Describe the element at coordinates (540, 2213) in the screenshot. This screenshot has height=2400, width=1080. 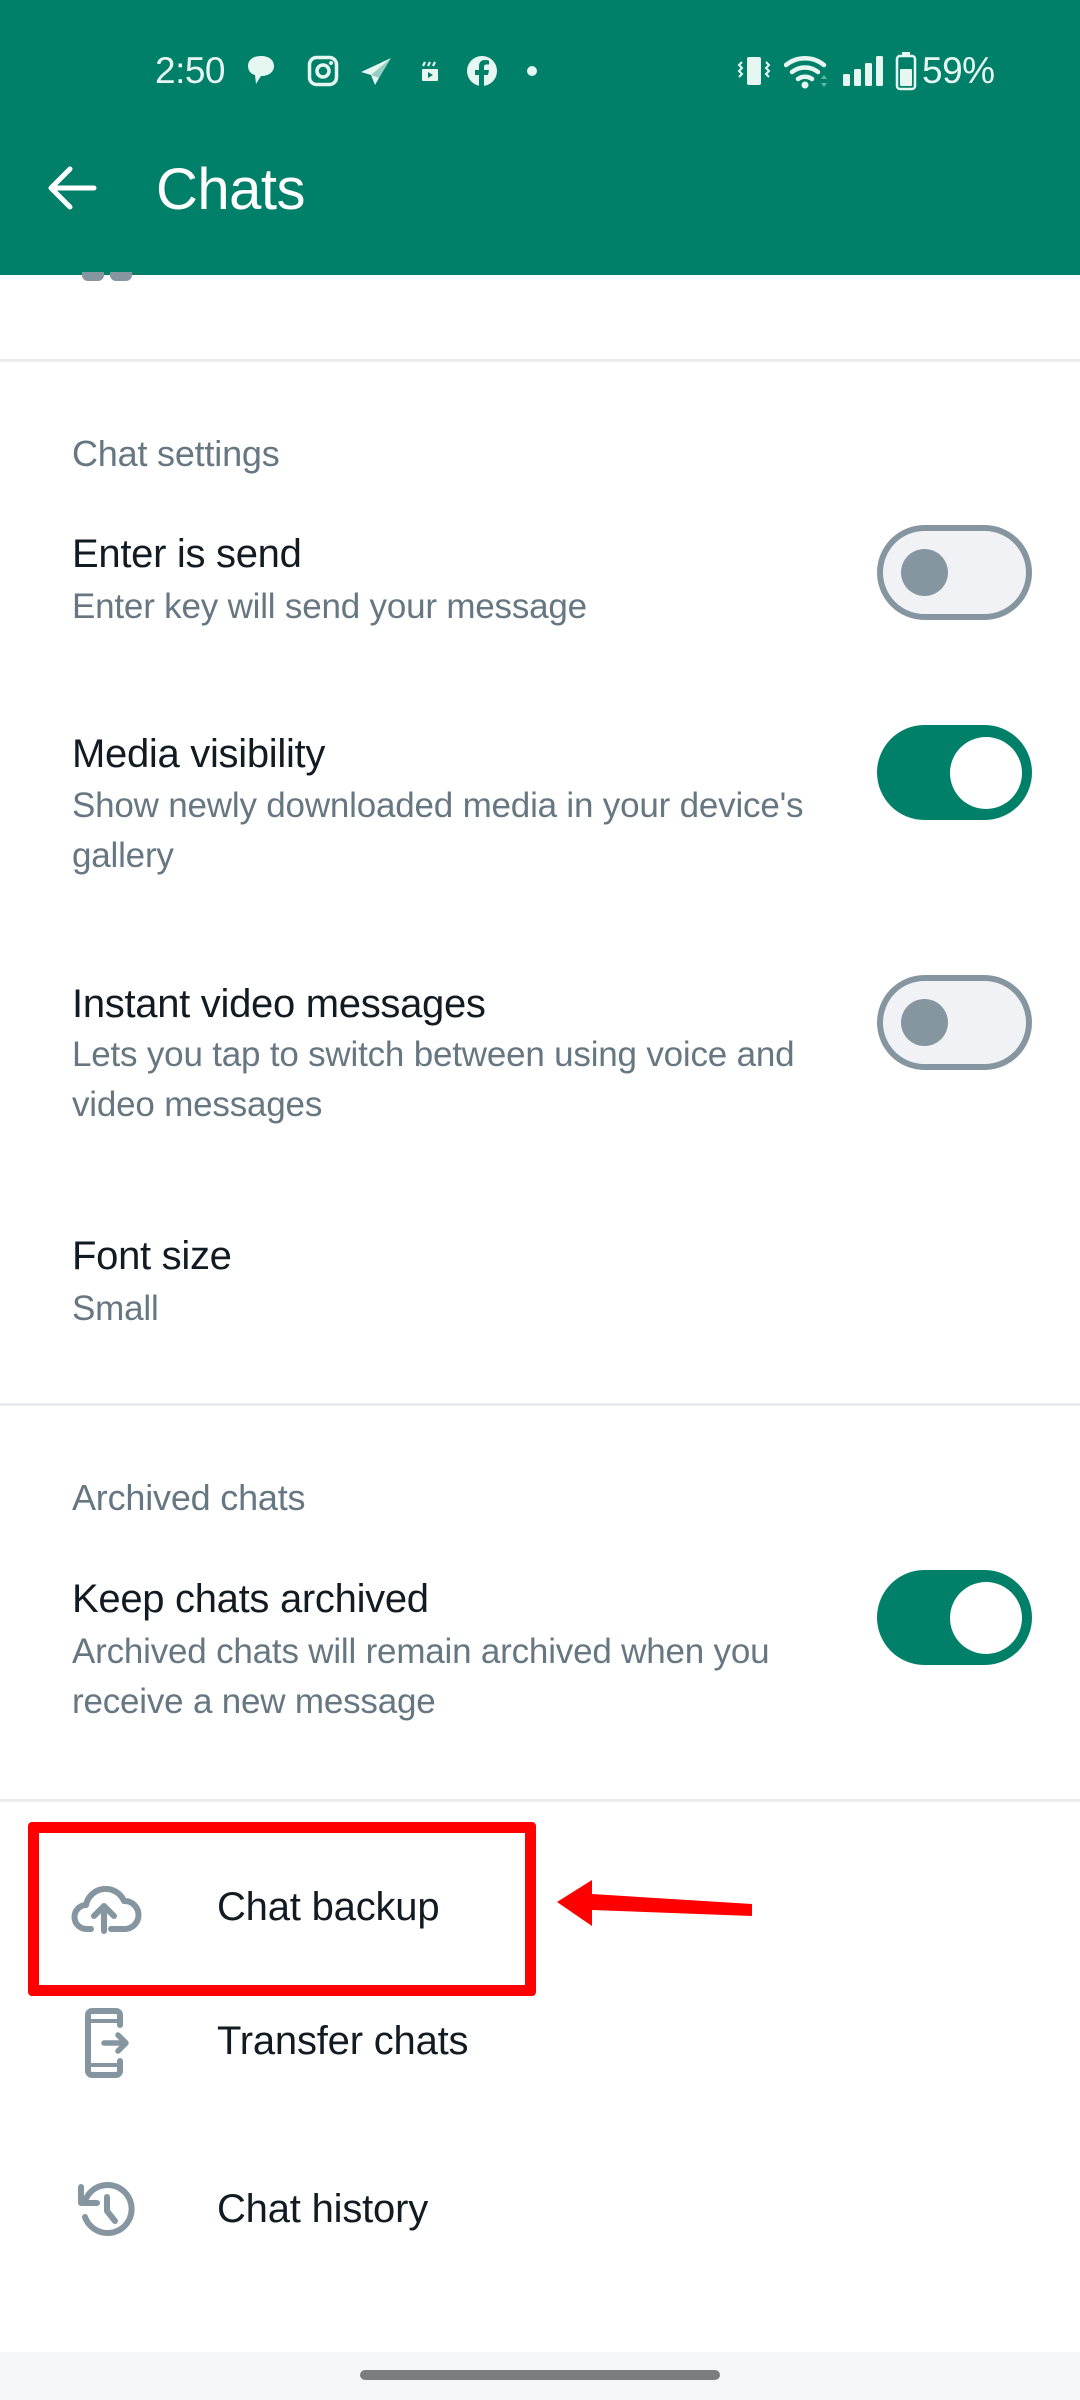
I see `chat-history-item: Chat history` at that location.